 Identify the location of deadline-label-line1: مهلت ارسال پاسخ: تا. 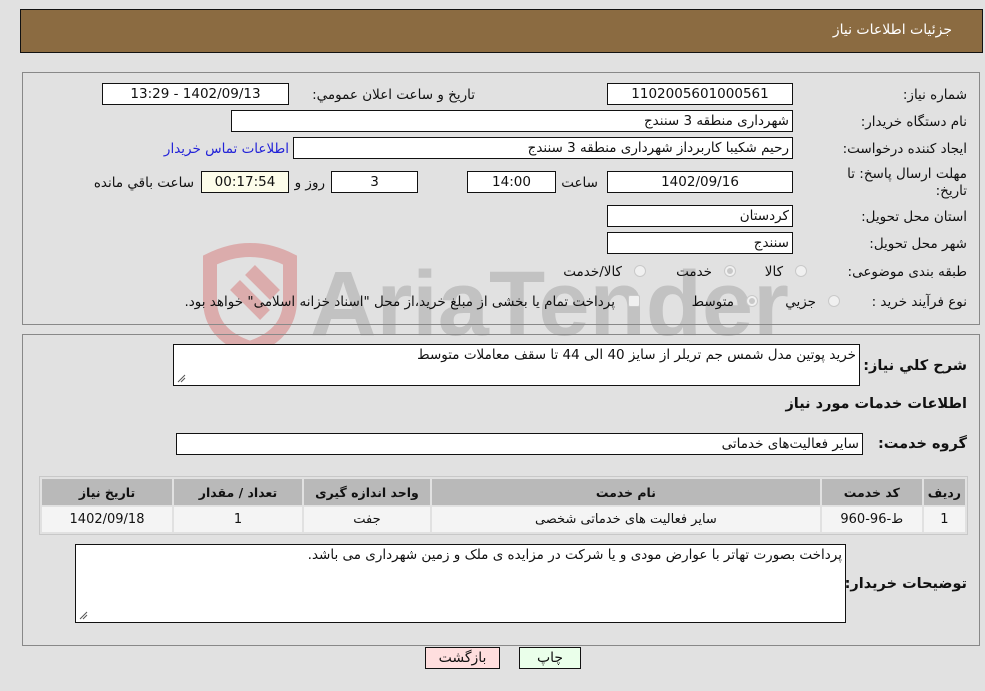
(907, 174).